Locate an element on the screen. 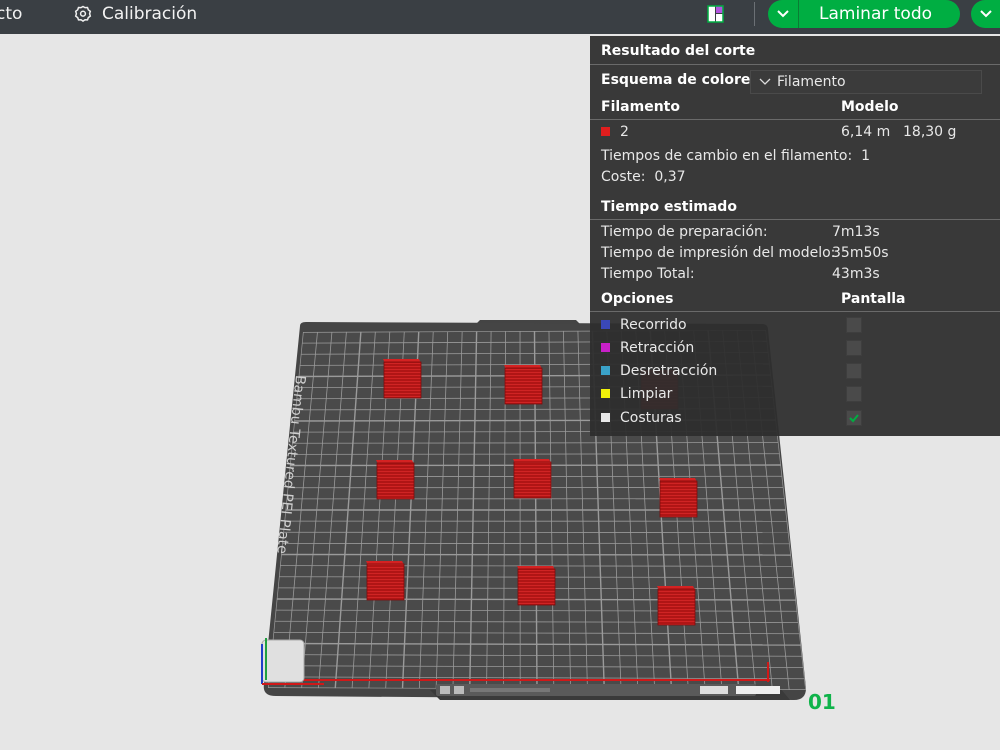 The height and width of the screenshot is (750, 1000). option-row: Recorrido is located at coordinates (800, 325).